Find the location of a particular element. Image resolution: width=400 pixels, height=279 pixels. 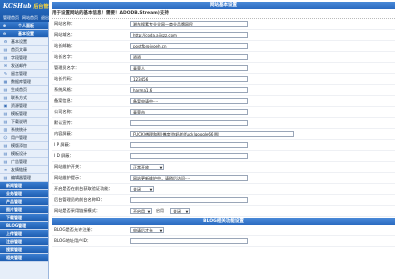

mode-option-label: 启用 is located at coordinates (160, 211).